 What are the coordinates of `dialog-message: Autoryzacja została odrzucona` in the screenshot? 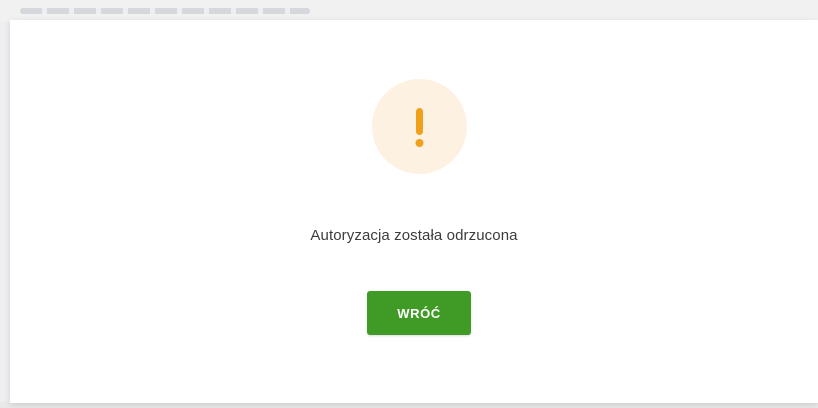 It's located at (414, 235).